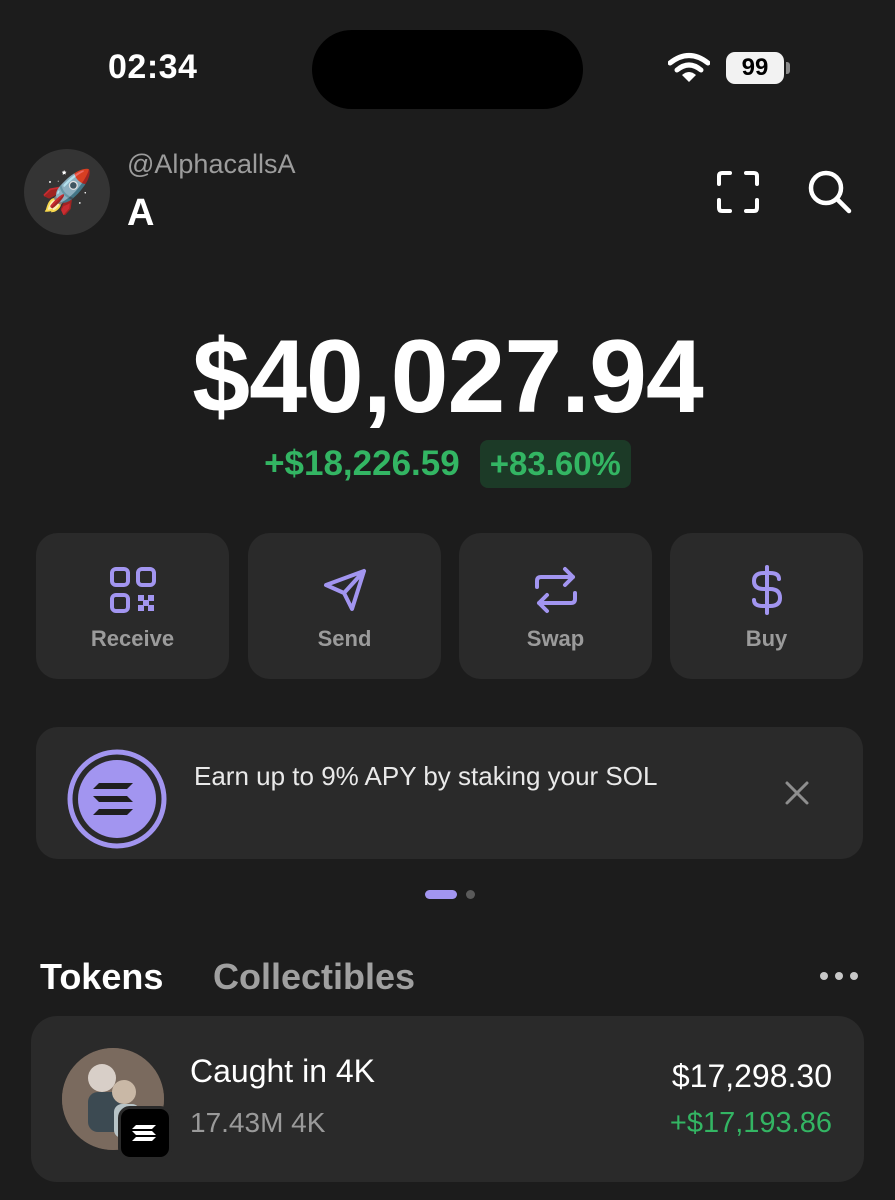 The image size is (895, 1200). I want to click on balance-change-percent: +83.60%, so click(555, 464).